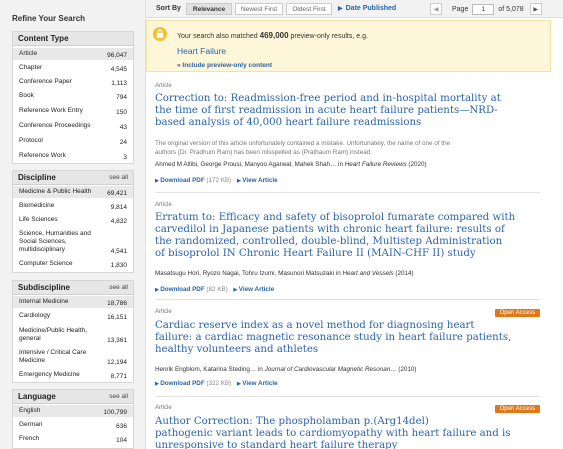  Describe the element at coordinates (73, 178) in the screenshot. I see `facet-header: Discipline see all` at that location.